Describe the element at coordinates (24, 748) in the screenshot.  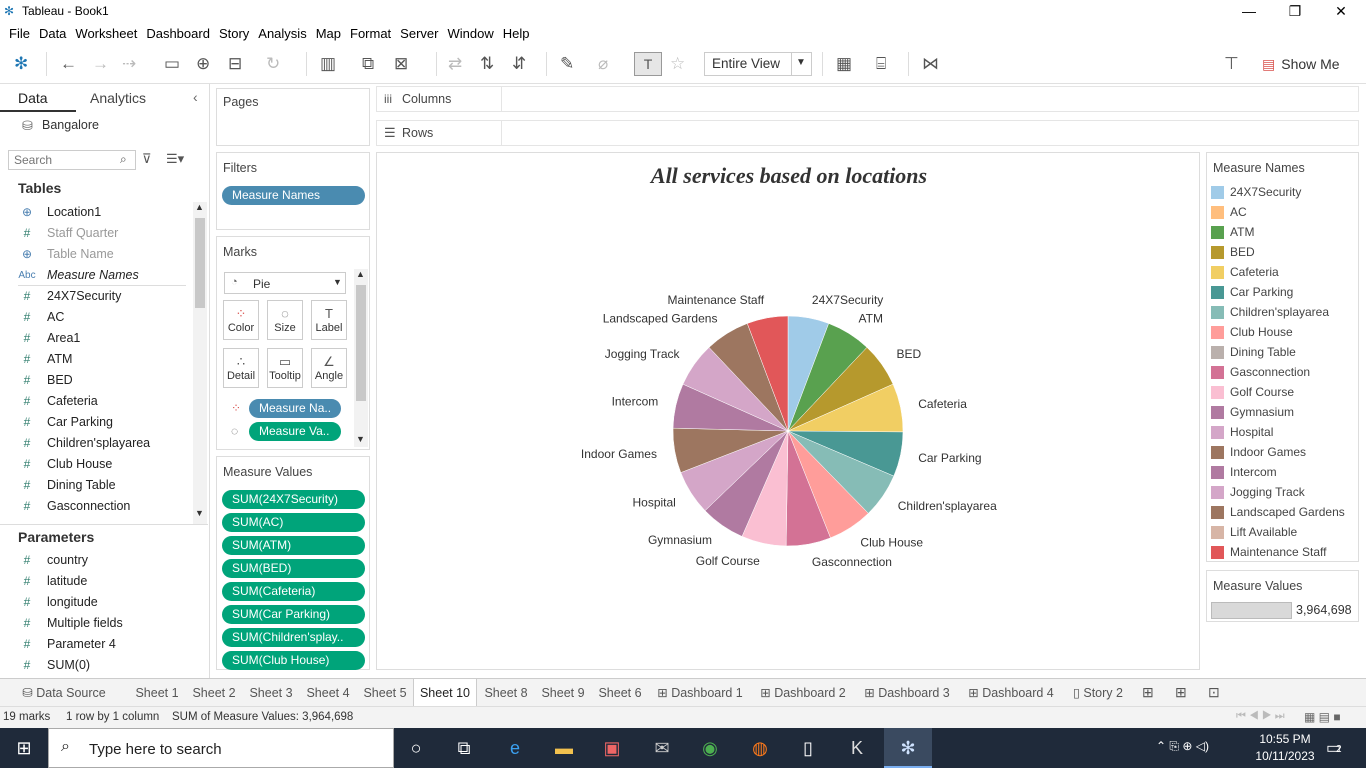
I see `windows-start-icon: ⊞` at that location.